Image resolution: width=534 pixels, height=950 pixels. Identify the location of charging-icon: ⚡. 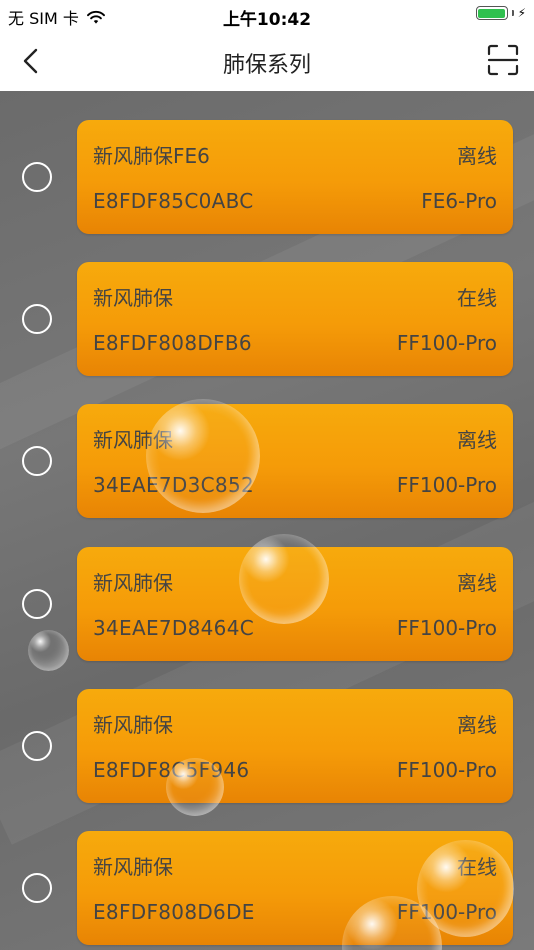
(521, 13).